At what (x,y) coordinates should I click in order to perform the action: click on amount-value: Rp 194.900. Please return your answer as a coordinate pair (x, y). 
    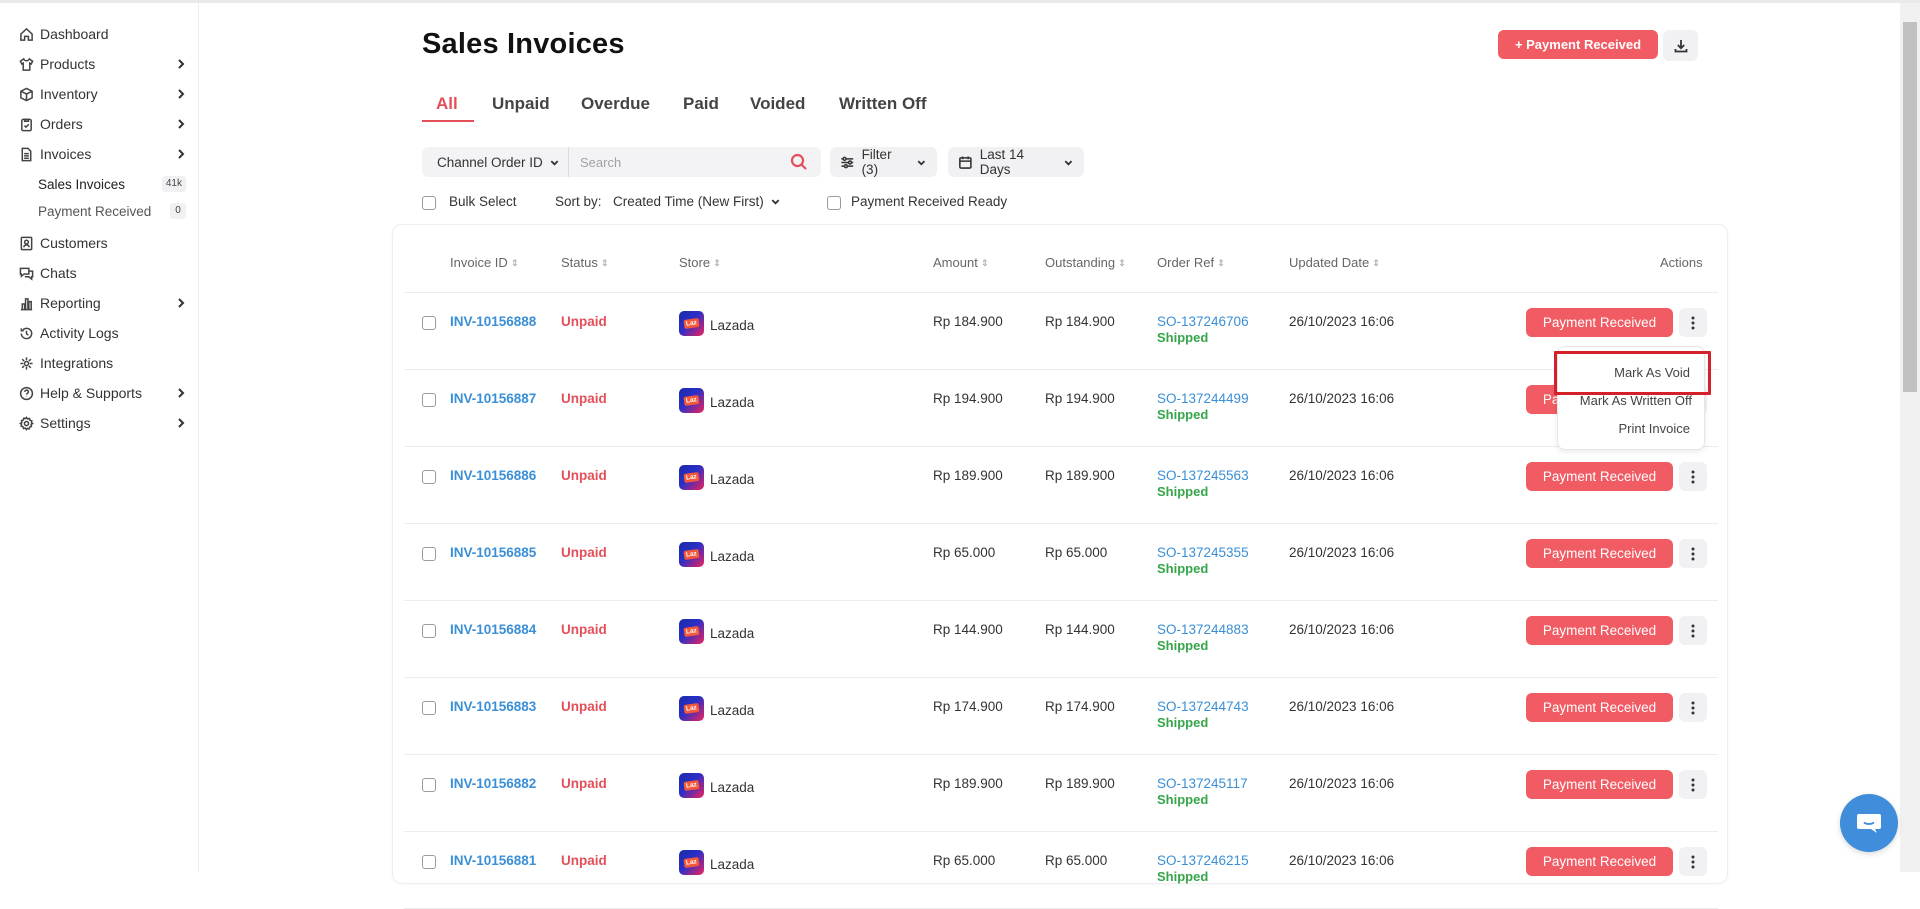
    Looking at the image, I should click on (968, 398).